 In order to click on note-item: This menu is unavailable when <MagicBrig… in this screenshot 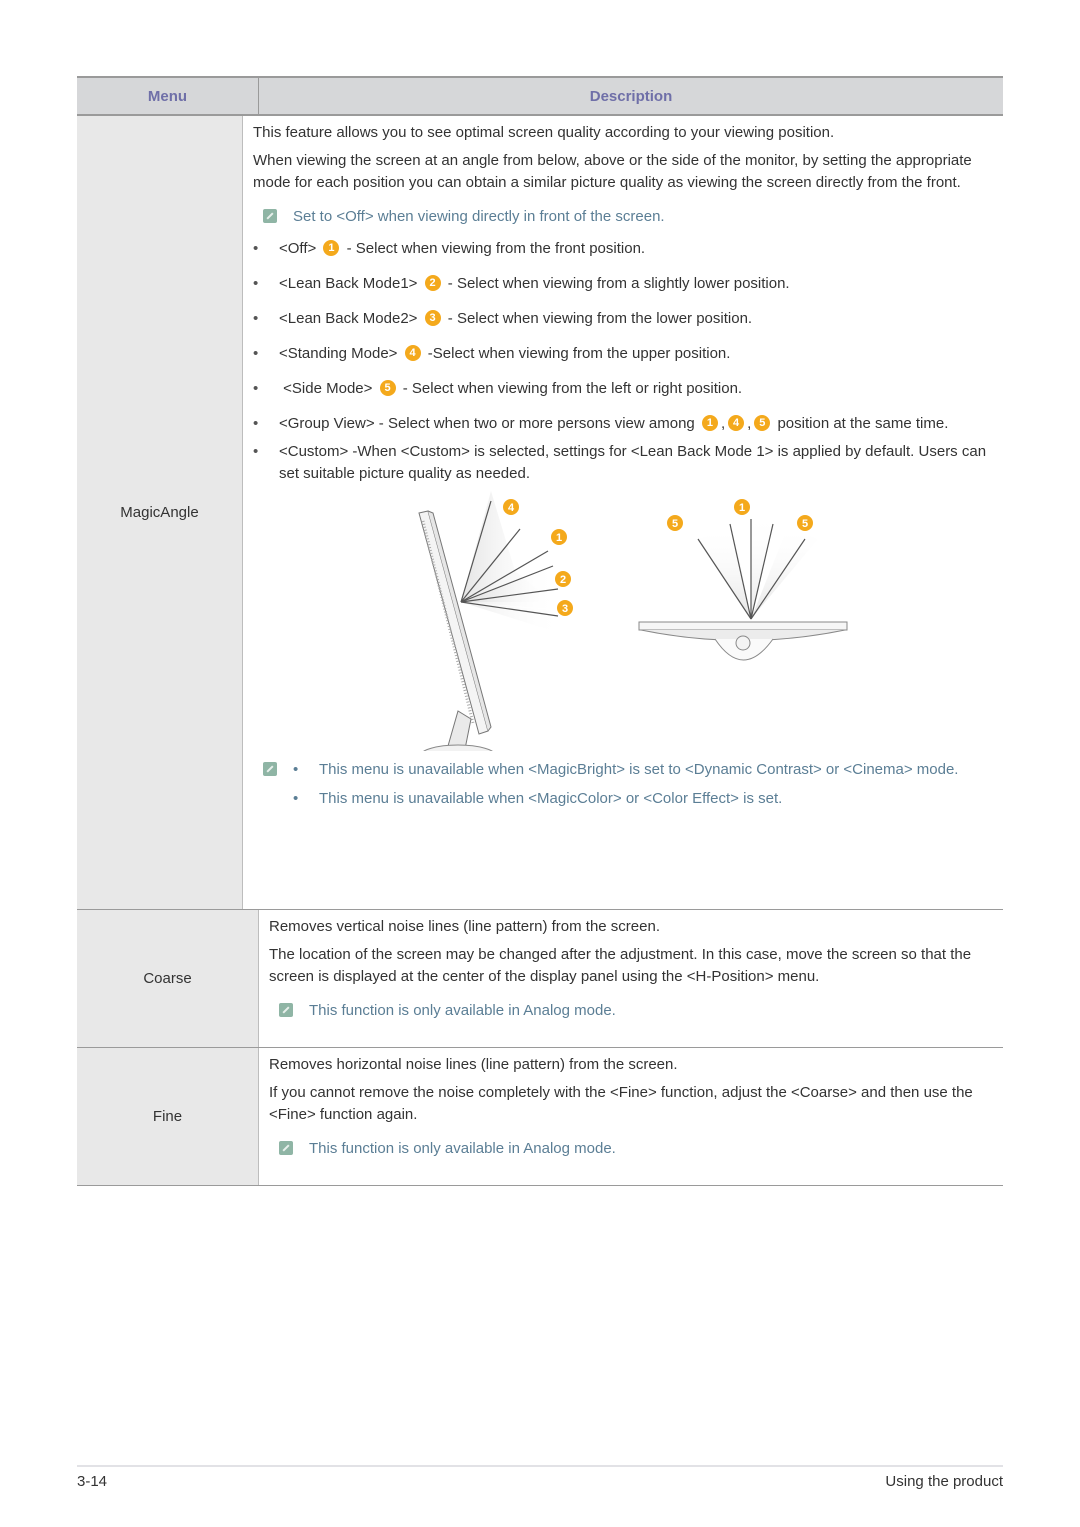, I will do `click(625, 770)`.